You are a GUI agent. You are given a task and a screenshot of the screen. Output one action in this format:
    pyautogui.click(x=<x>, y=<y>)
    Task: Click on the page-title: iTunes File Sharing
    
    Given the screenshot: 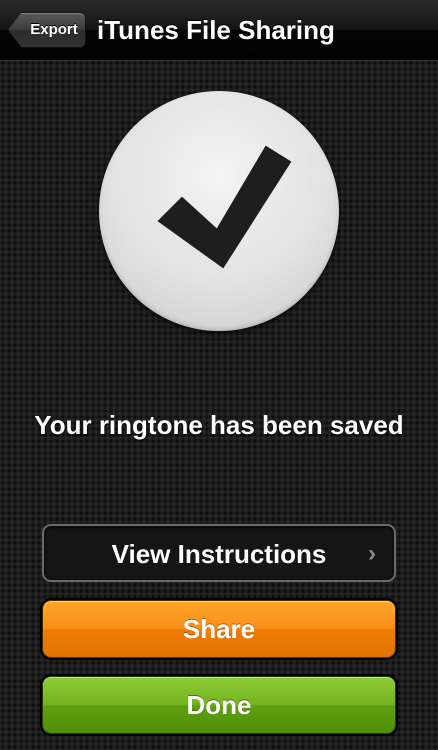 What is the action you would take?
    pyautogui.click(x=216, y=30)
    